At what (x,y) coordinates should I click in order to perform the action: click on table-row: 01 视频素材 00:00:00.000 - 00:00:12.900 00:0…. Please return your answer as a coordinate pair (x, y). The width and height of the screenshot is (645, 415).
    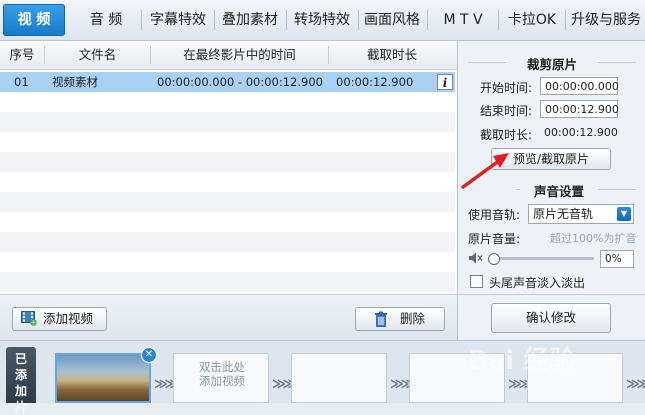
    Looking at the image, I should click on (227, 82).